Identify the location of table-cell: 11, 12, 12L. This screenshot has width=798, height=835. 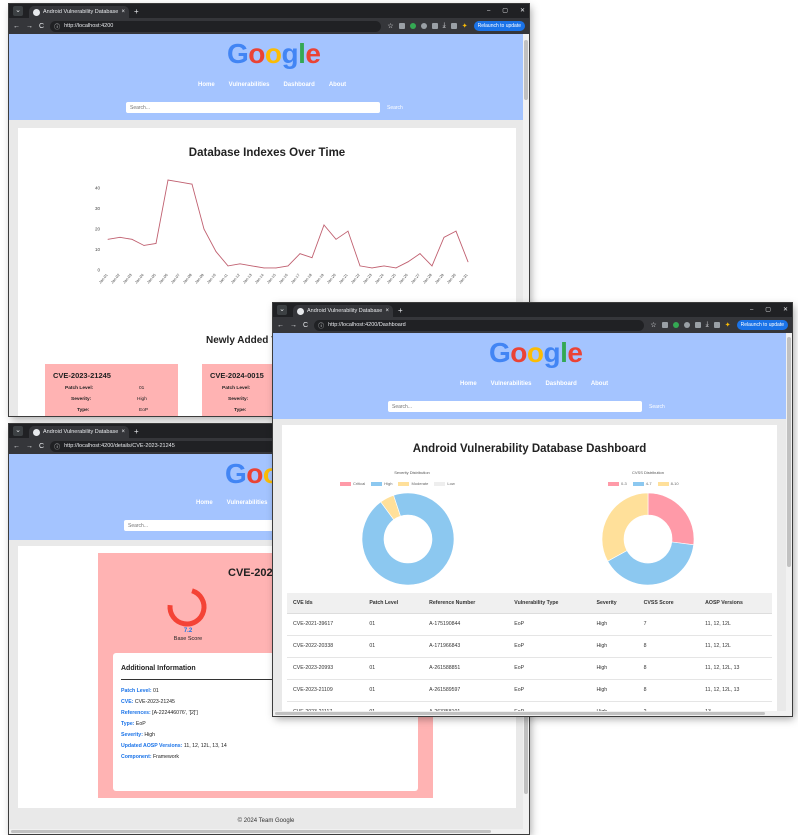
(735, 624).